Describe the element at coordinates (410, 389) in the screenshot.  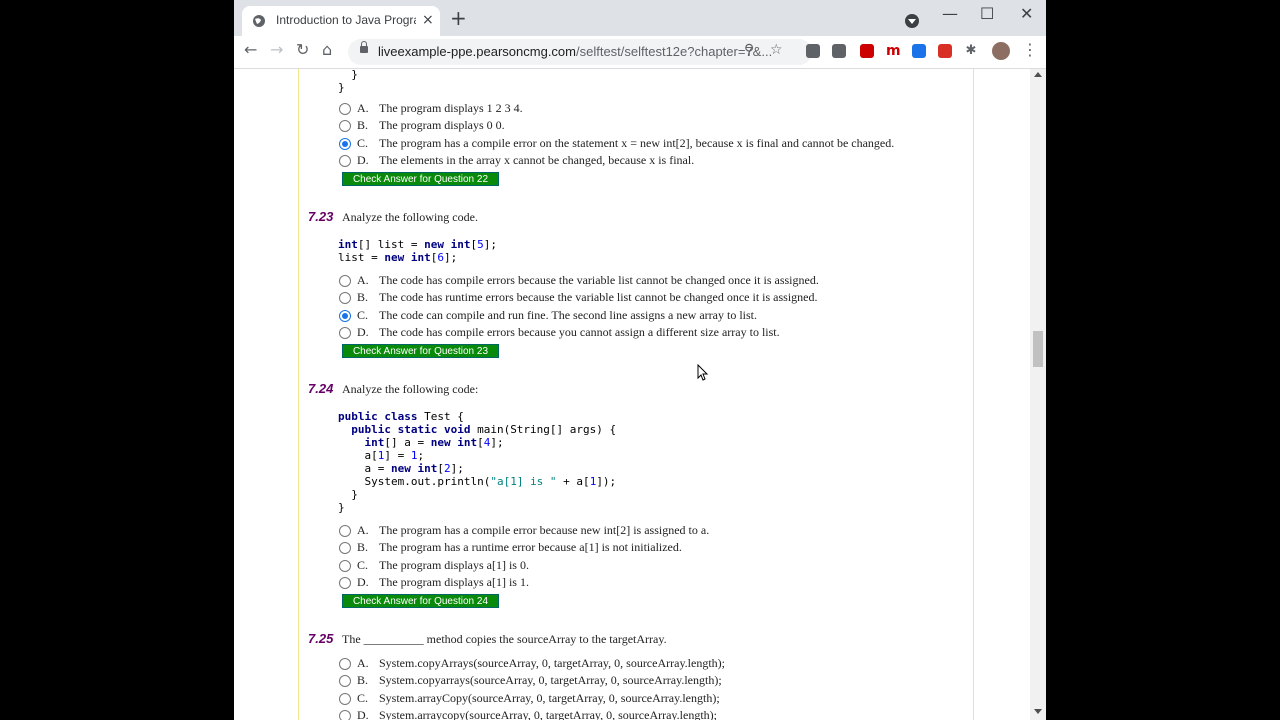
I see `question-24-prompt: Analyze the following code:` at that location.